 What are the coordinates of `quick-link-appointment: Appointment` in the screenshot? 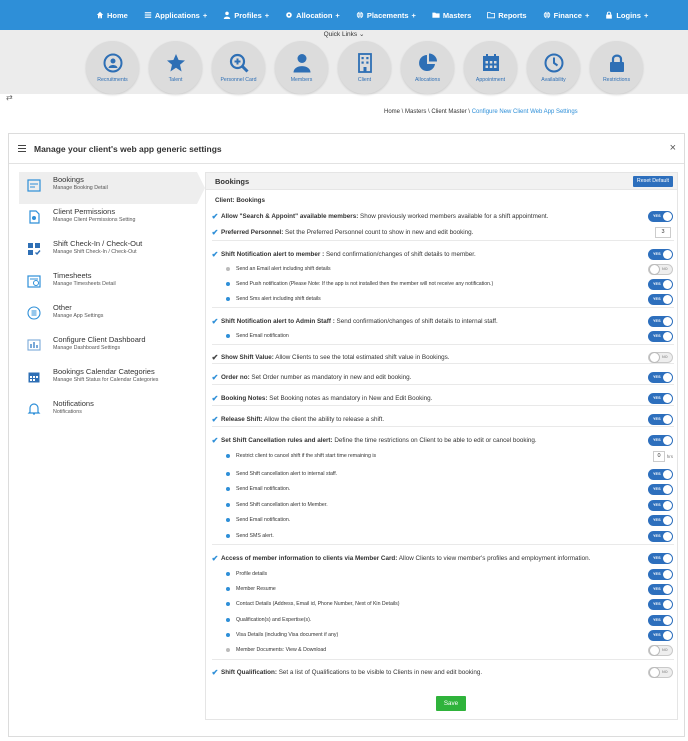 It's located at (490, 67).